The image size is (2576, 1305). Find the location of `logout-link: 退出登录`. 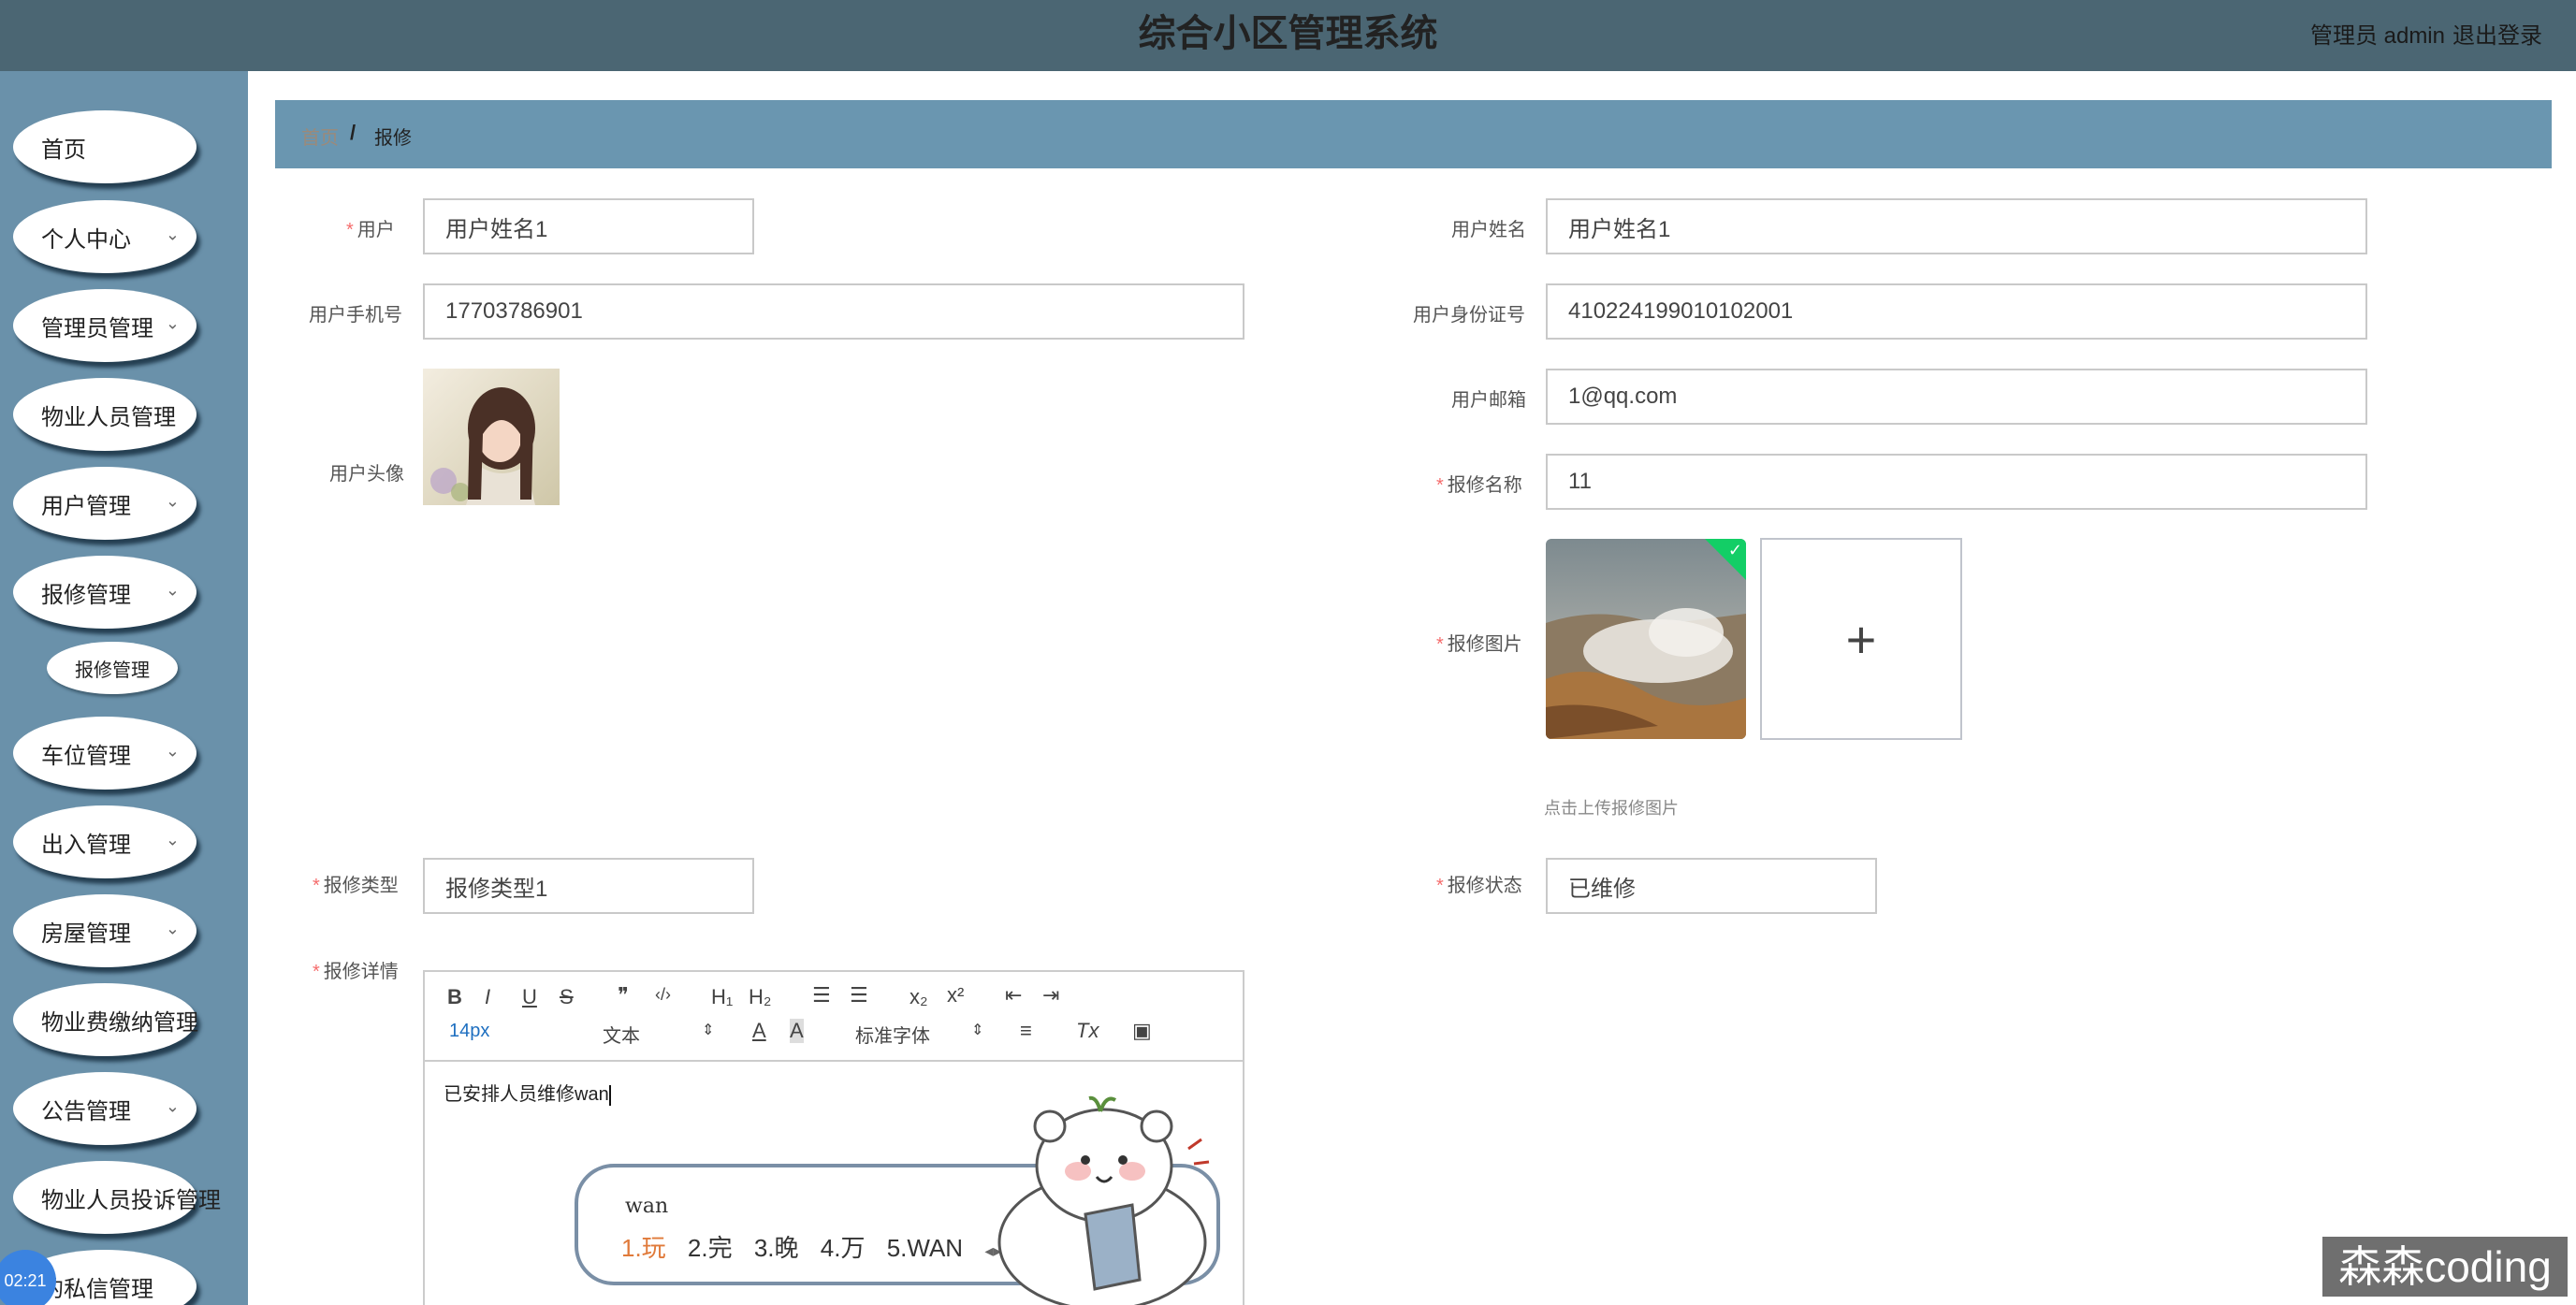

logout-link: 退出登录 is located at coordinates (2497, 33).